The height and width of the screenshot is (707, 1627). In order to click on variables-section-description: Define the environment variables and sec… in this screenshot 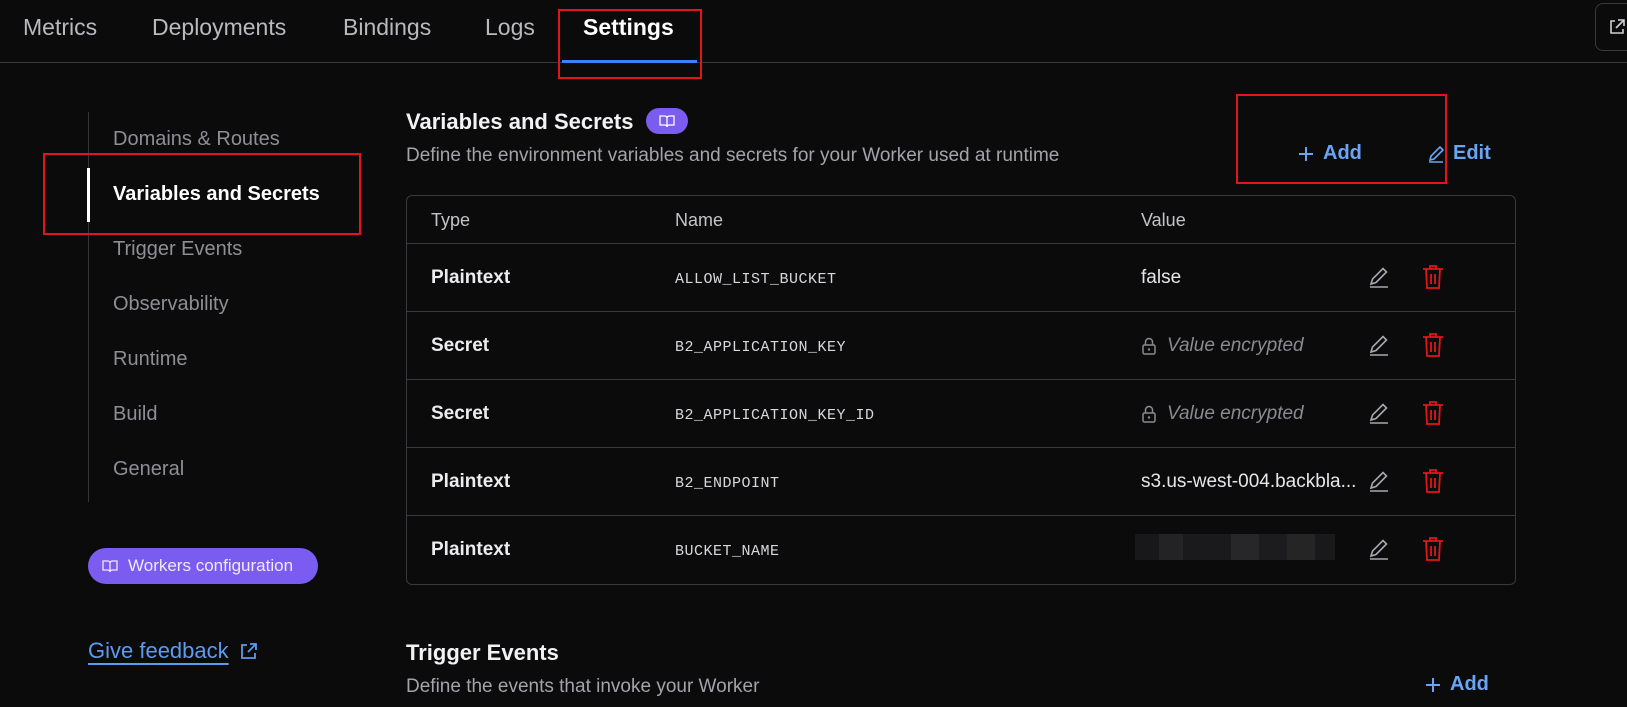, I will do `click(733, 155)`.